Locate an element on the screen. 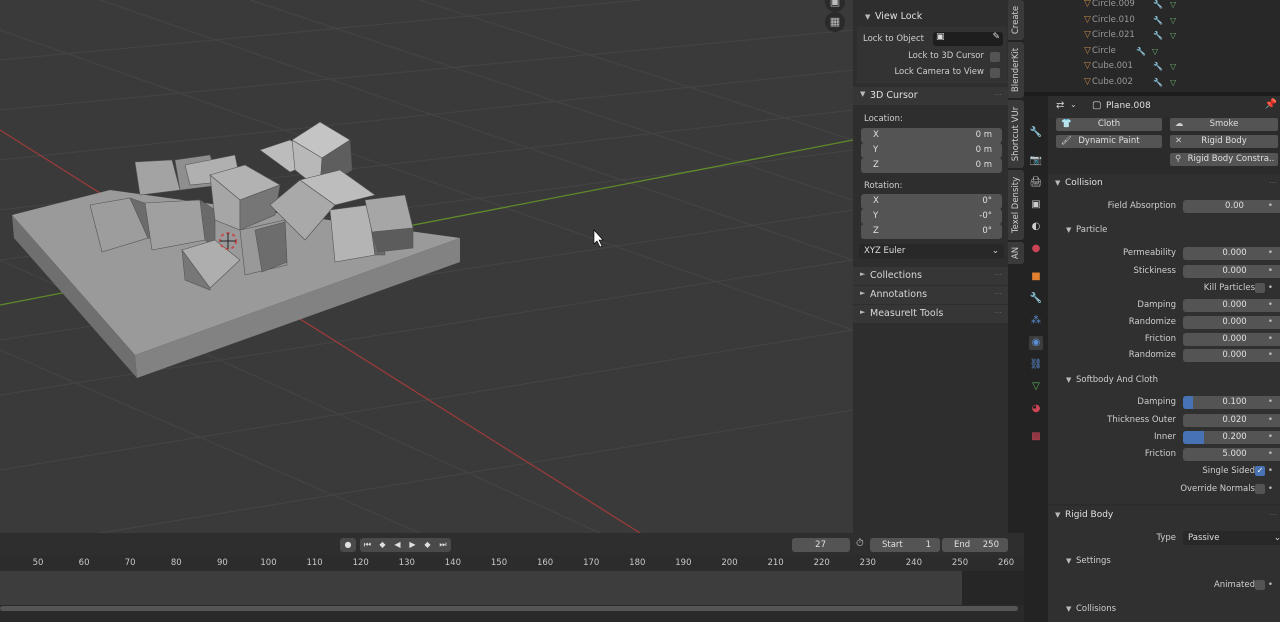 The width and height of the screenshot is (1280, 622). cursor-location-x: X 0 m is located at coordinates (931, 135).